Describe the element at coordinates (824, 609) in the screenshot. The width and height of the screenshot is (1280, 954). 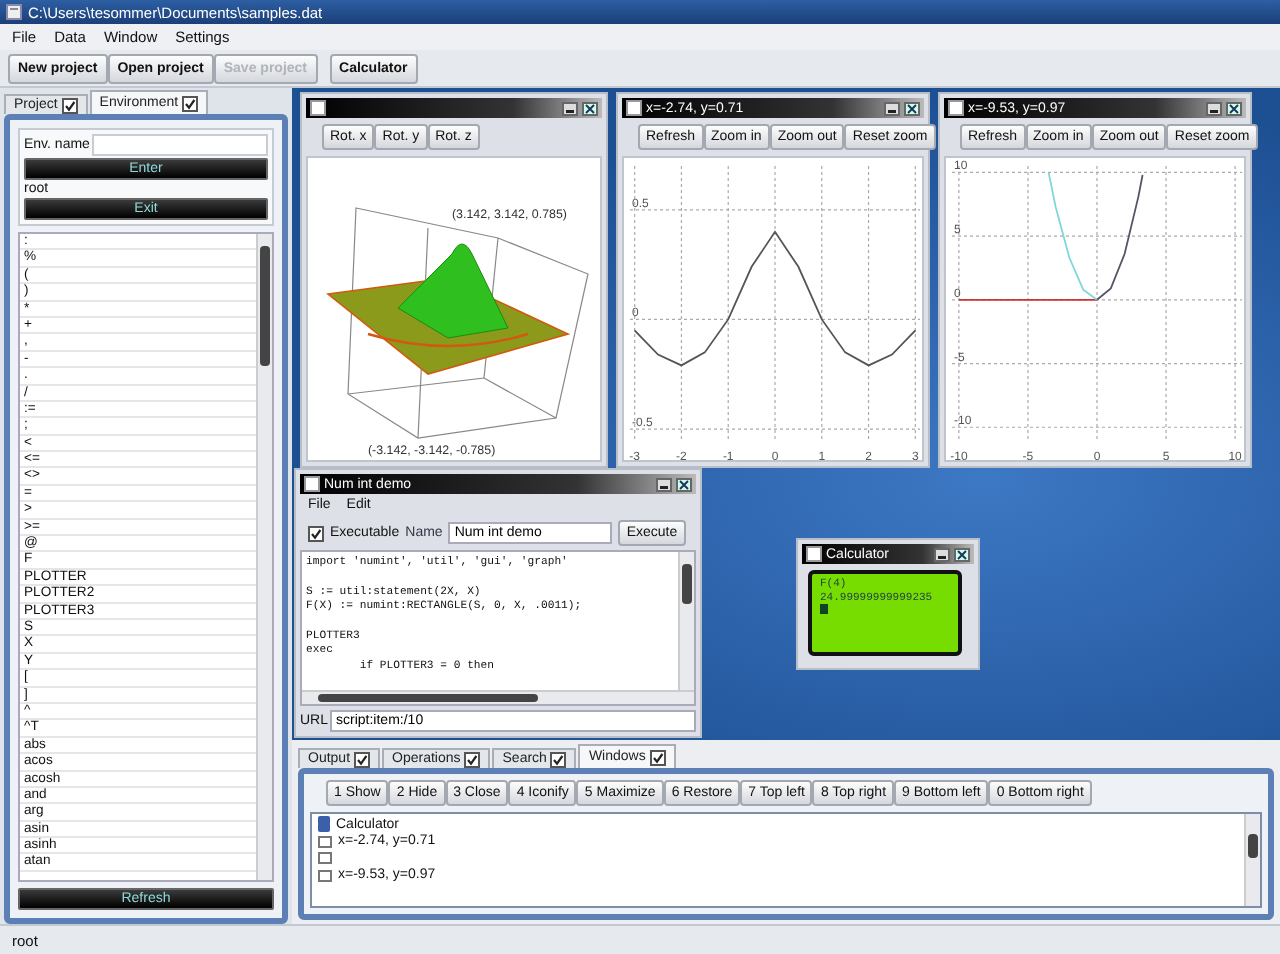
I see `text-cursor` at that location.